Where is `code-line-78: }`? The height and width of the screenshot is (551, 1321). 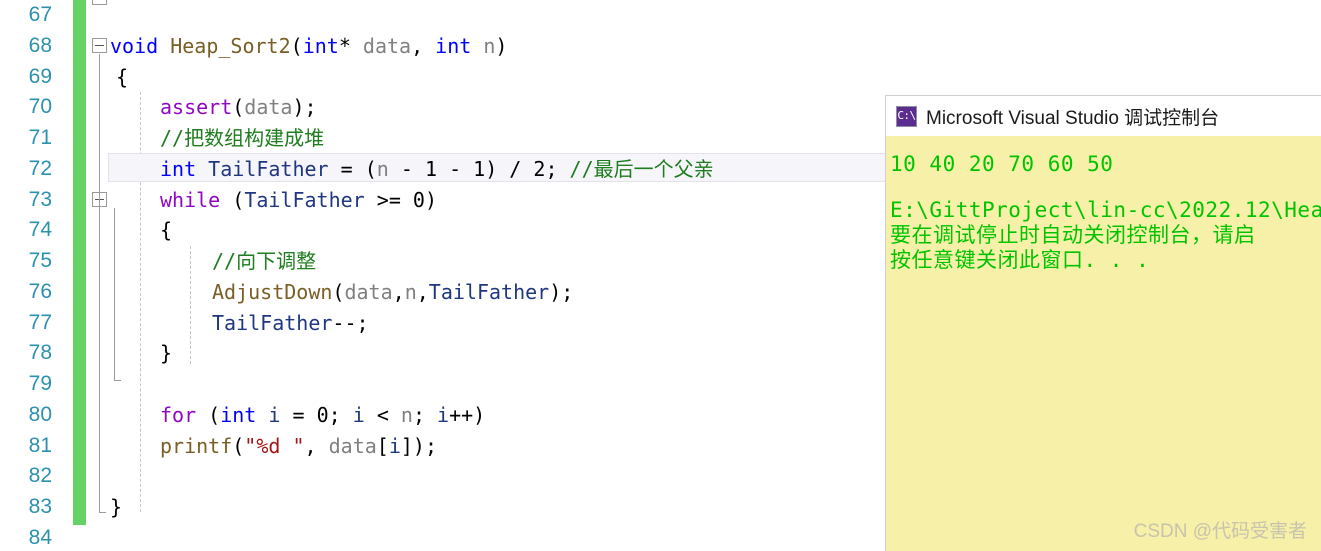
code-line-78: } is located at coordinates (166, 353).